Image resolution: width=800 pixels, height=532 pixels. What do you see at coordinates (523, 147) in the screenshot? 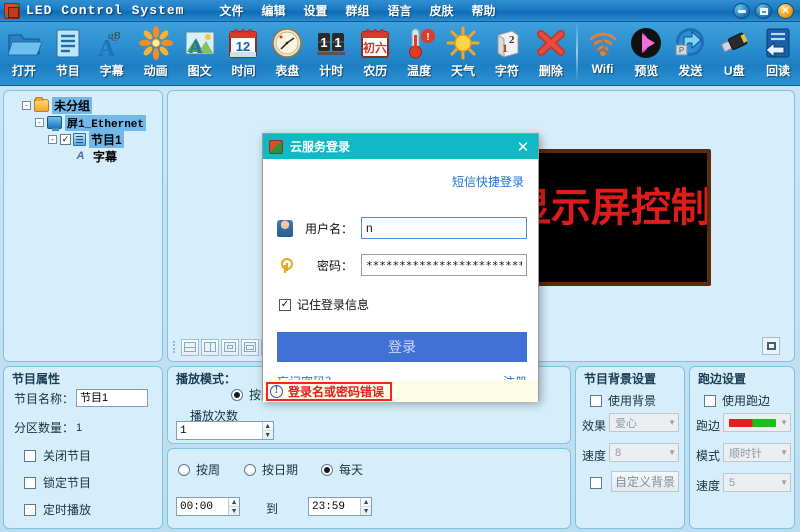
I see `login-dialog-close-button: ✕` at bounding box center [523, 147].